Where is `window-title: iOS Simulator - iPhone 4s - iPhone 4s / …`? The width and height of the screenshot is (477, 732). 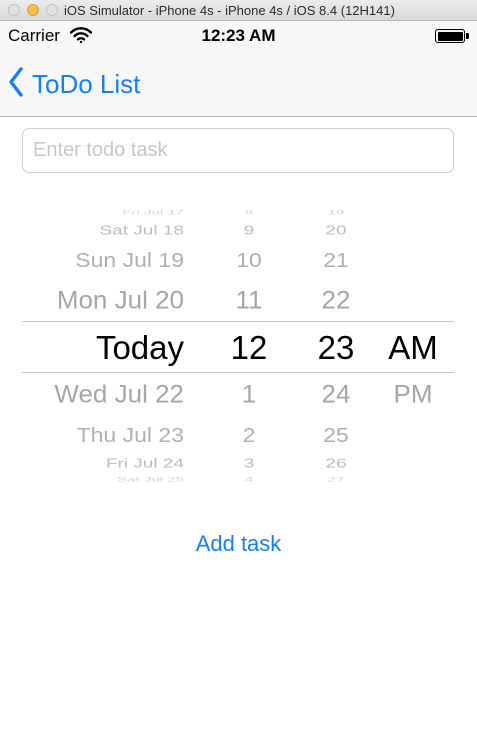 window-title: iOS Simulator - iPhone 4s - iPhone 4s / … is located at coordinates (229, 10).